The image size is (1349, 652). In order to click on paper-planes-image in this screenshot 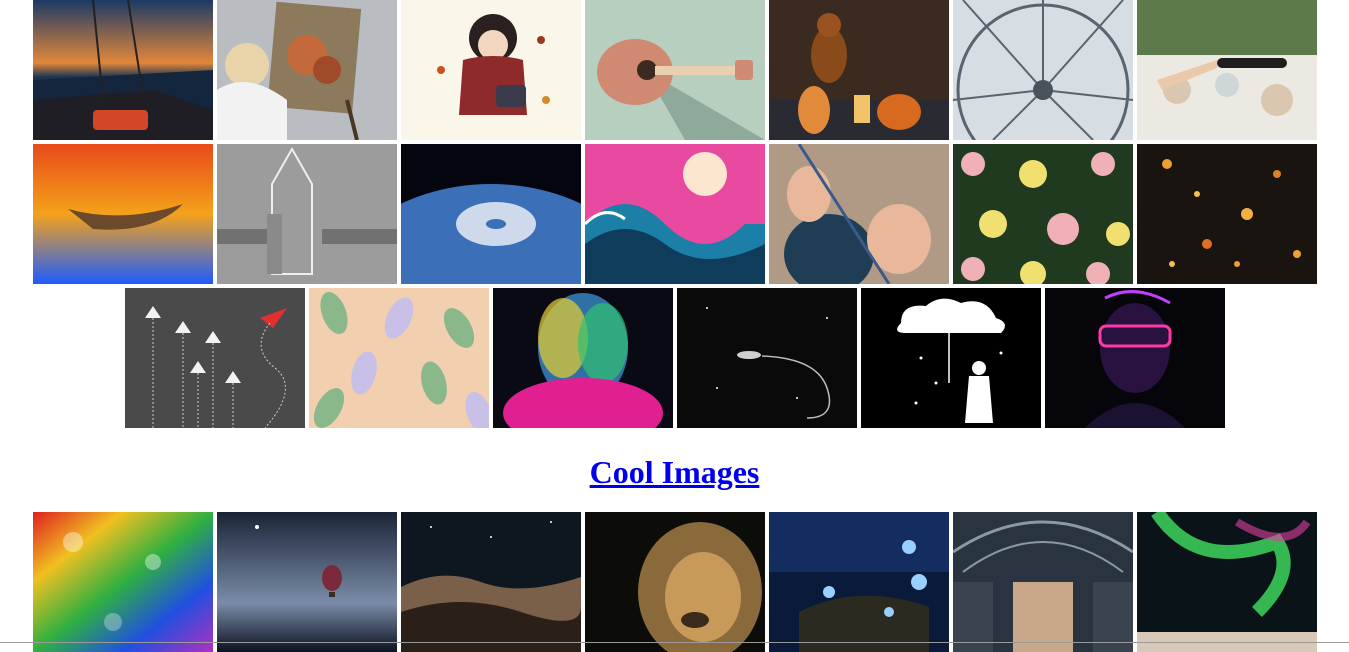, I will do `click(215, 358)`.